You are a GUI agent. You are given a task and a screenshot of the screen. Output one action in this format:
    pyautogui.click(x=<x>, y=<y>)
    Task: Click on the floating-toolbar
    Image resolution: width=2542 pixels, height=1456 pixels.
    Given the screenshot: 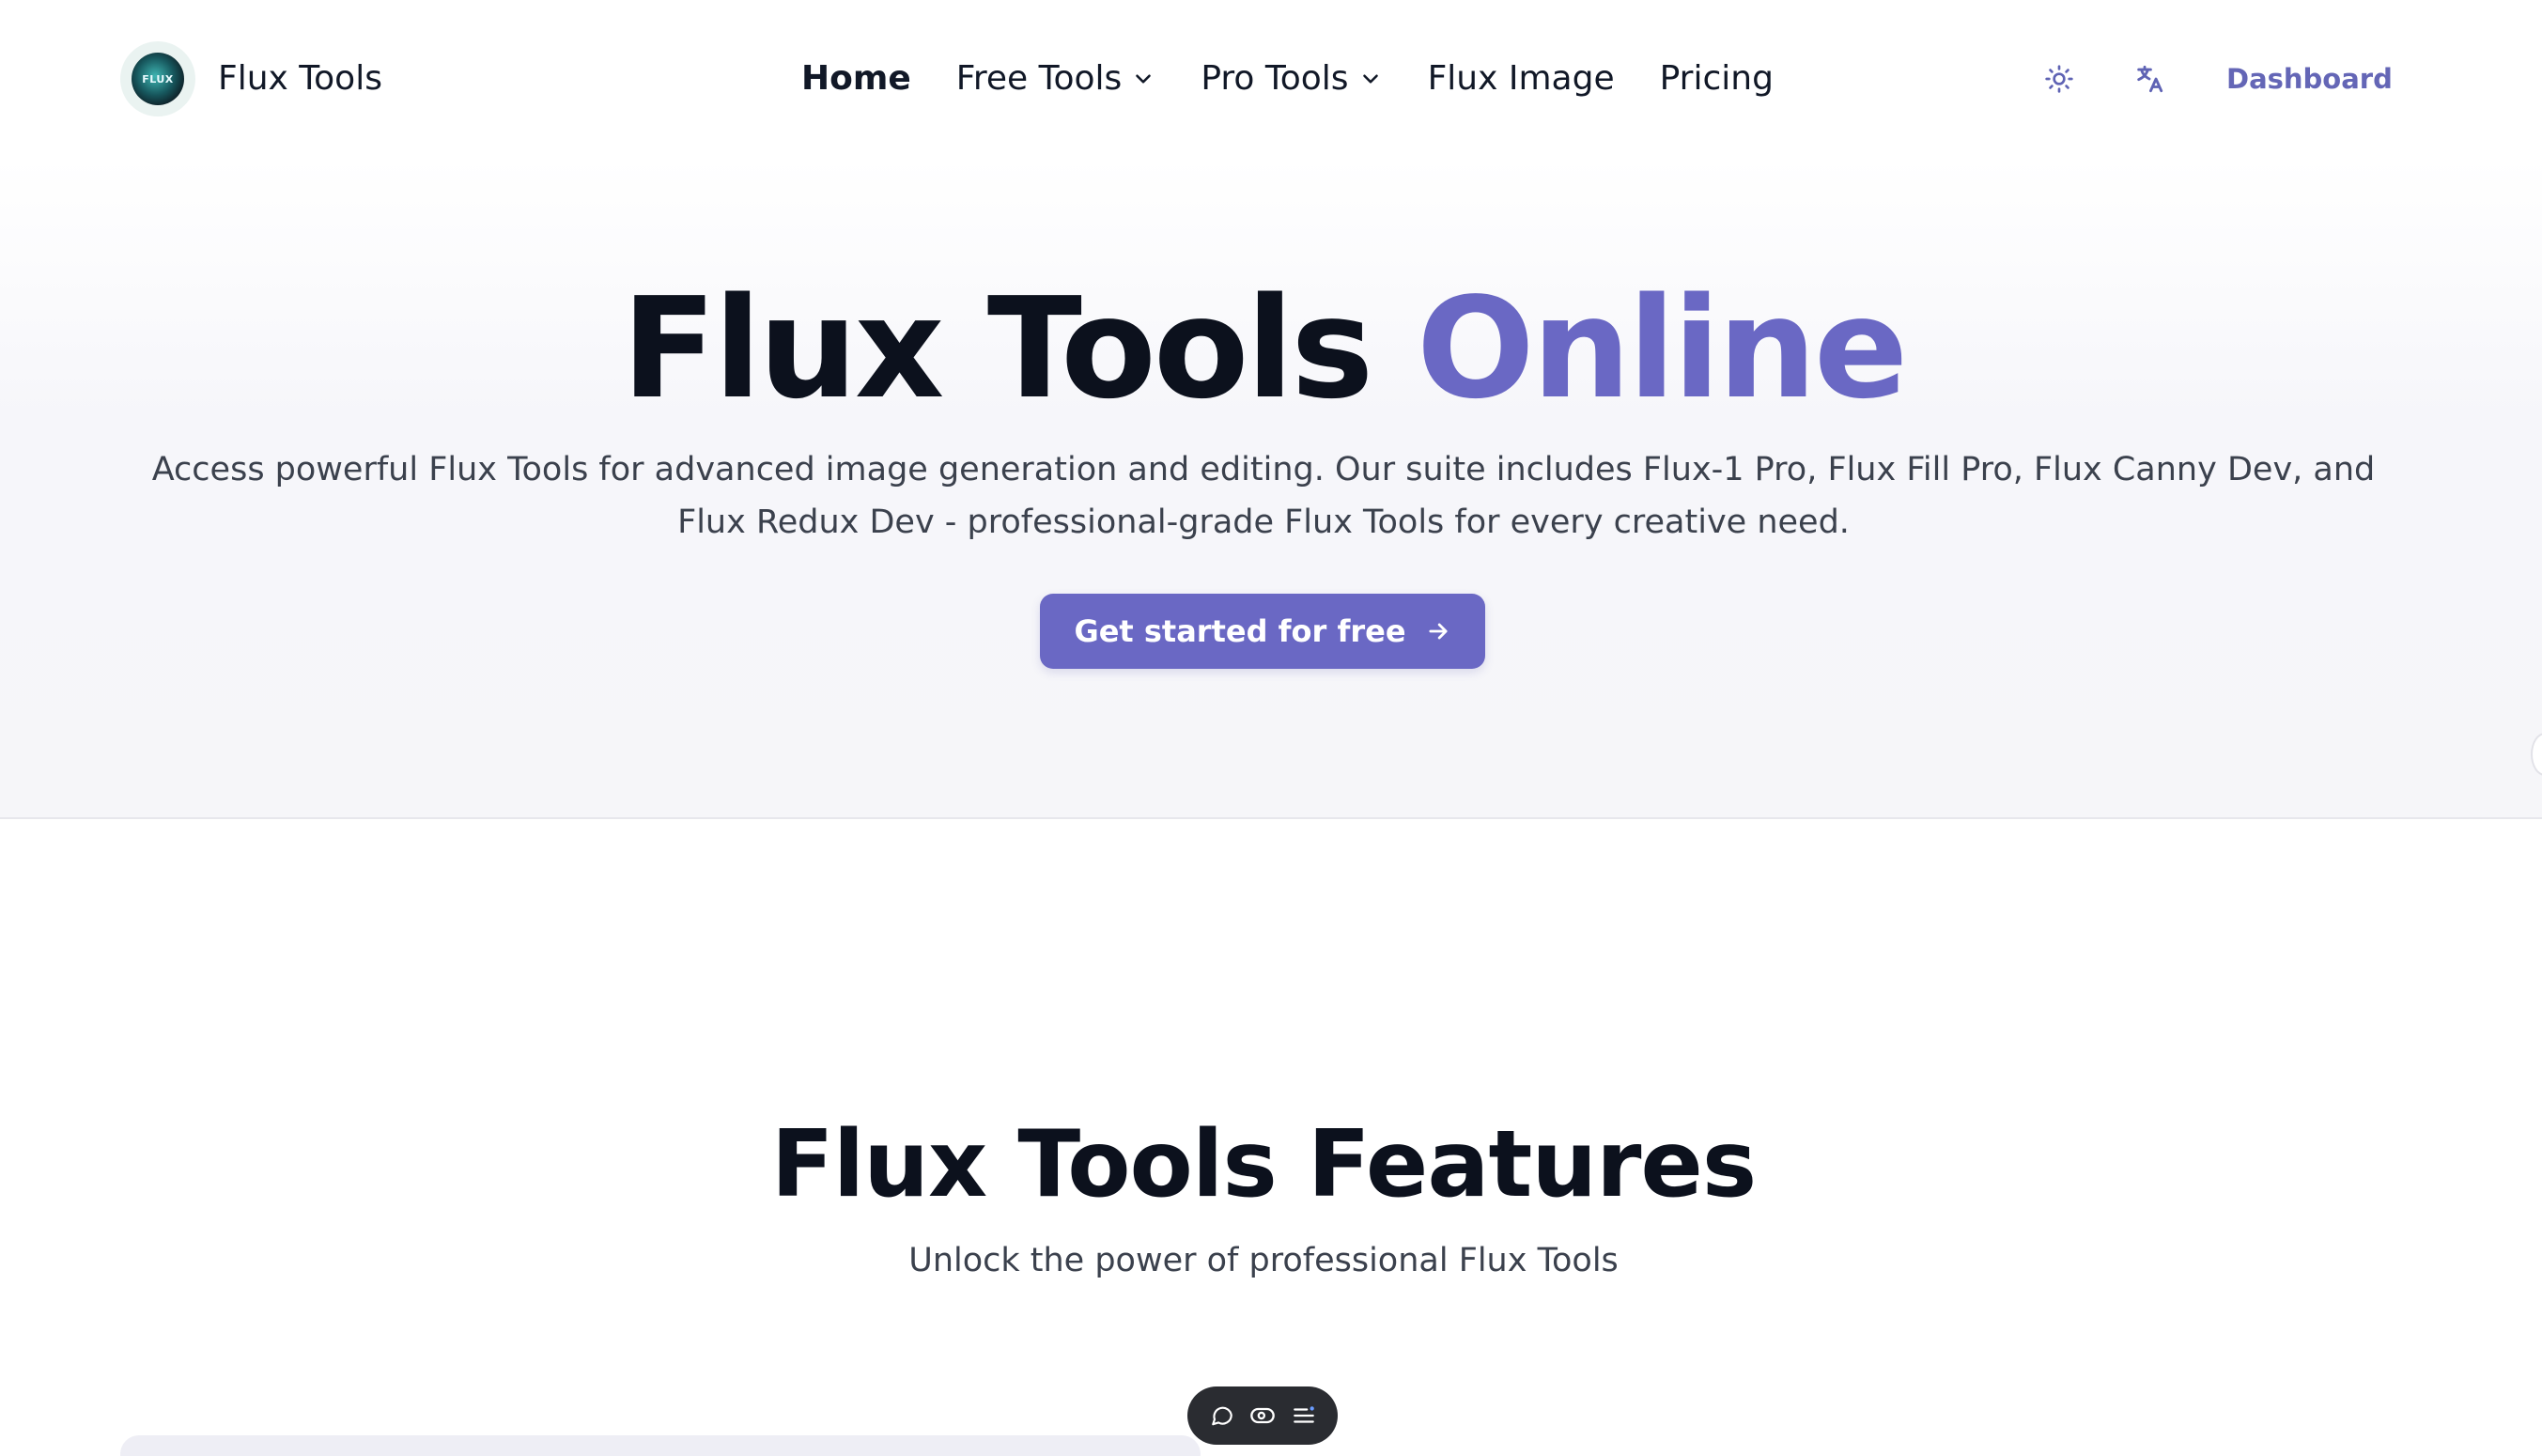 What is the action you would take?
    pyautogui.click(x=1262, y=1415)
    